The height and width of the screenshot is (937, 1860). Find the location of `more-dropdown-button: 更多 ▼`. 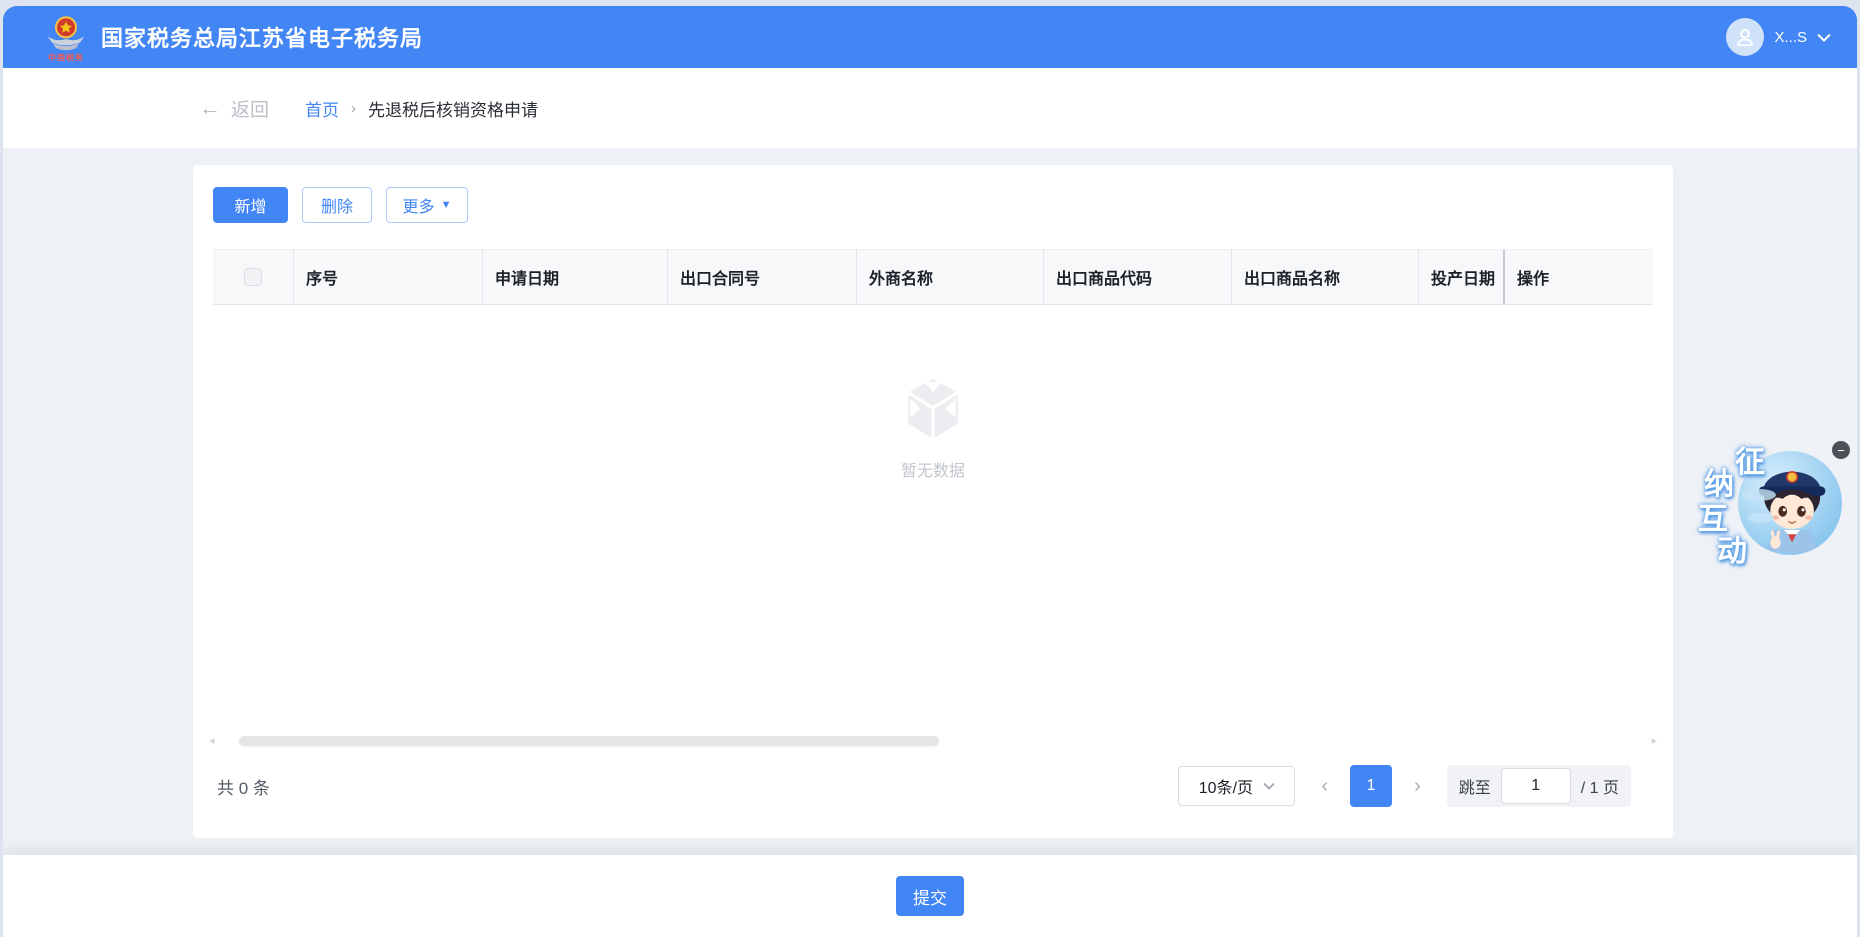

more-dropdown-button: 更多 ▼ is located at coordinates (427, 205).